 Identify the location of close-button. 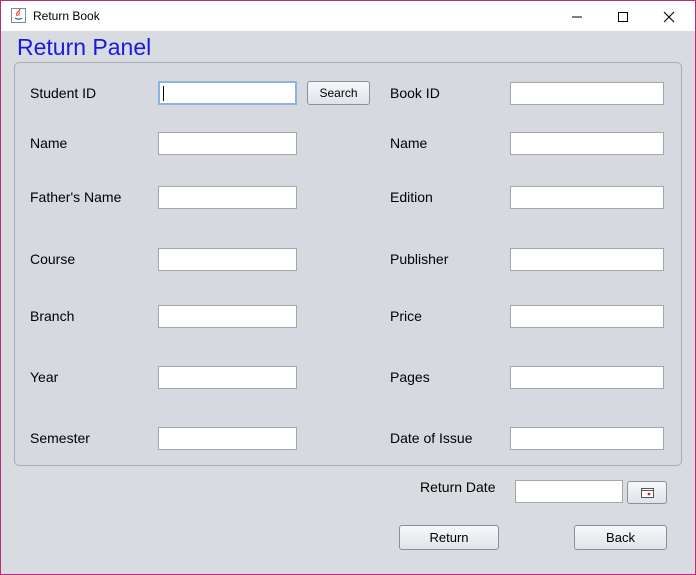
(668, 16).